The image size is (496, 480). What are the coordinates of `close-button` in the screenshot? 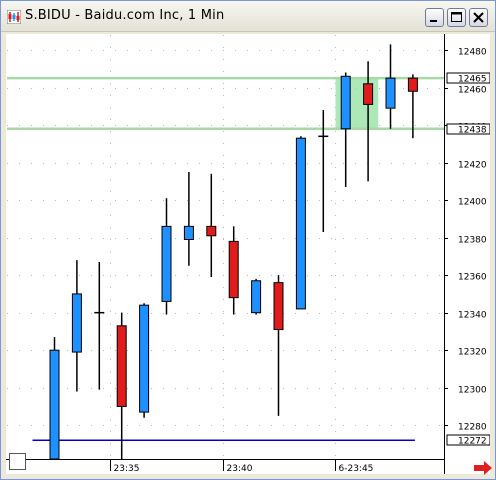 It's located at (478, 17).